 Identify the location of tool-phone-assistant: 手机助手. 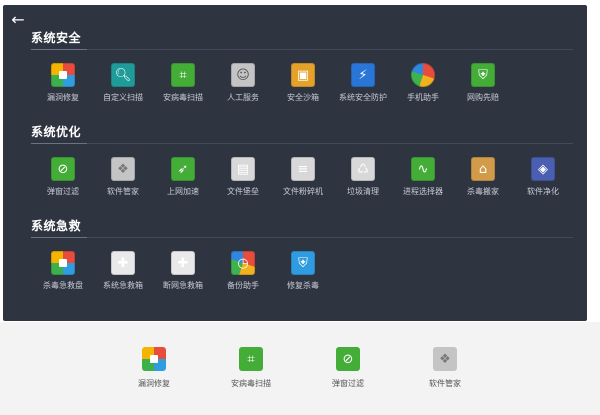
(423, 89).